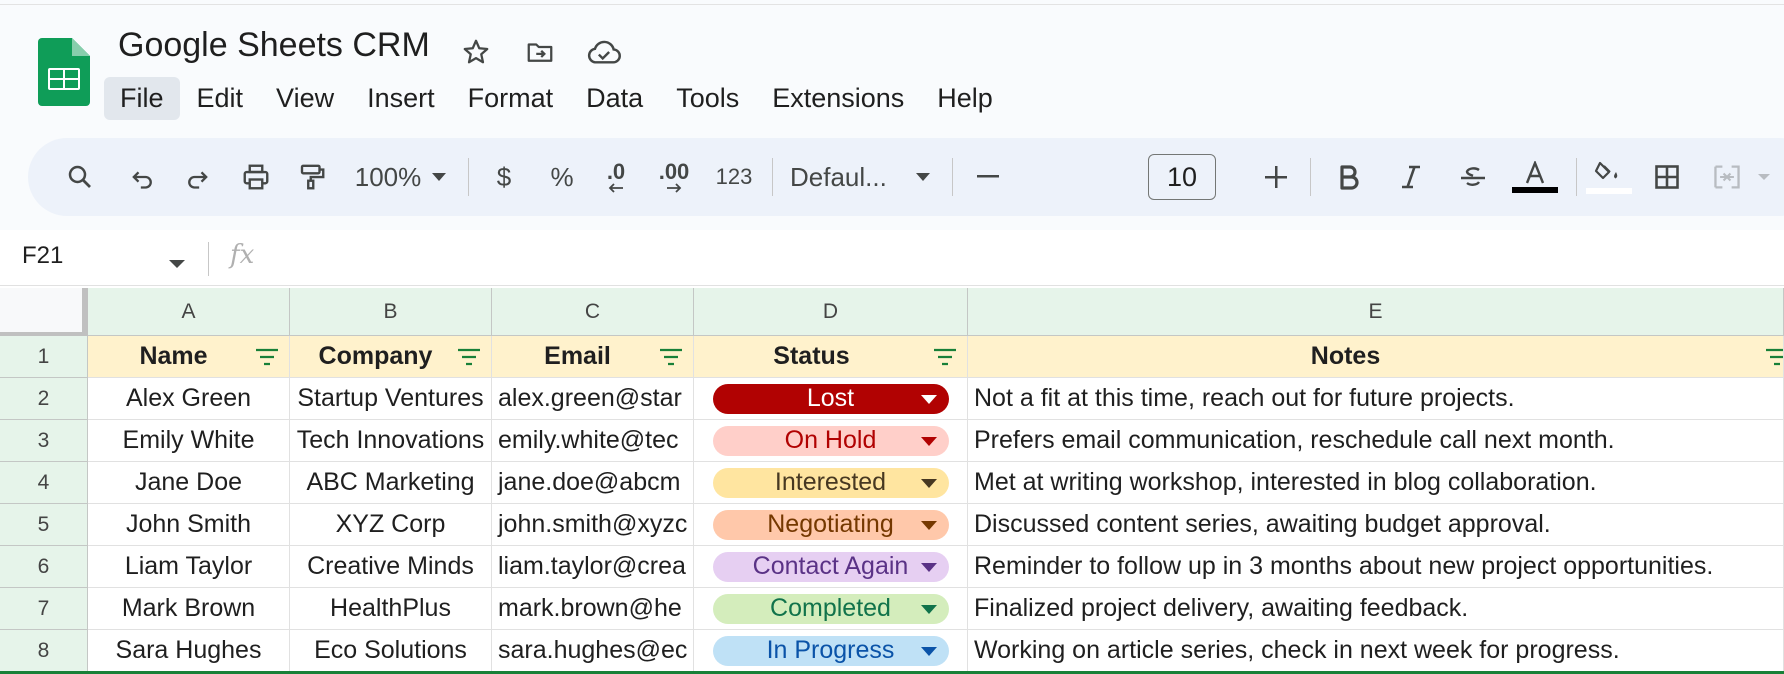 The height and width of the screenshot is (674, 1784). I want to click on font-dropdown-icon, so click(923, 177).